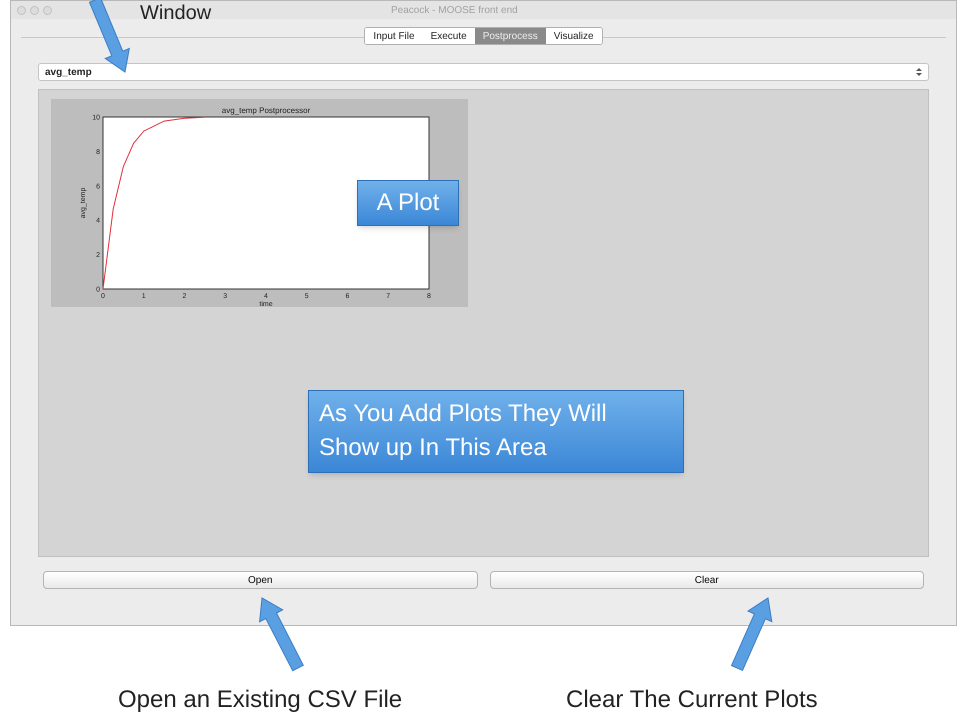  I want to click on window-title: Peacock - MOOSE front end, so click(454, 11).